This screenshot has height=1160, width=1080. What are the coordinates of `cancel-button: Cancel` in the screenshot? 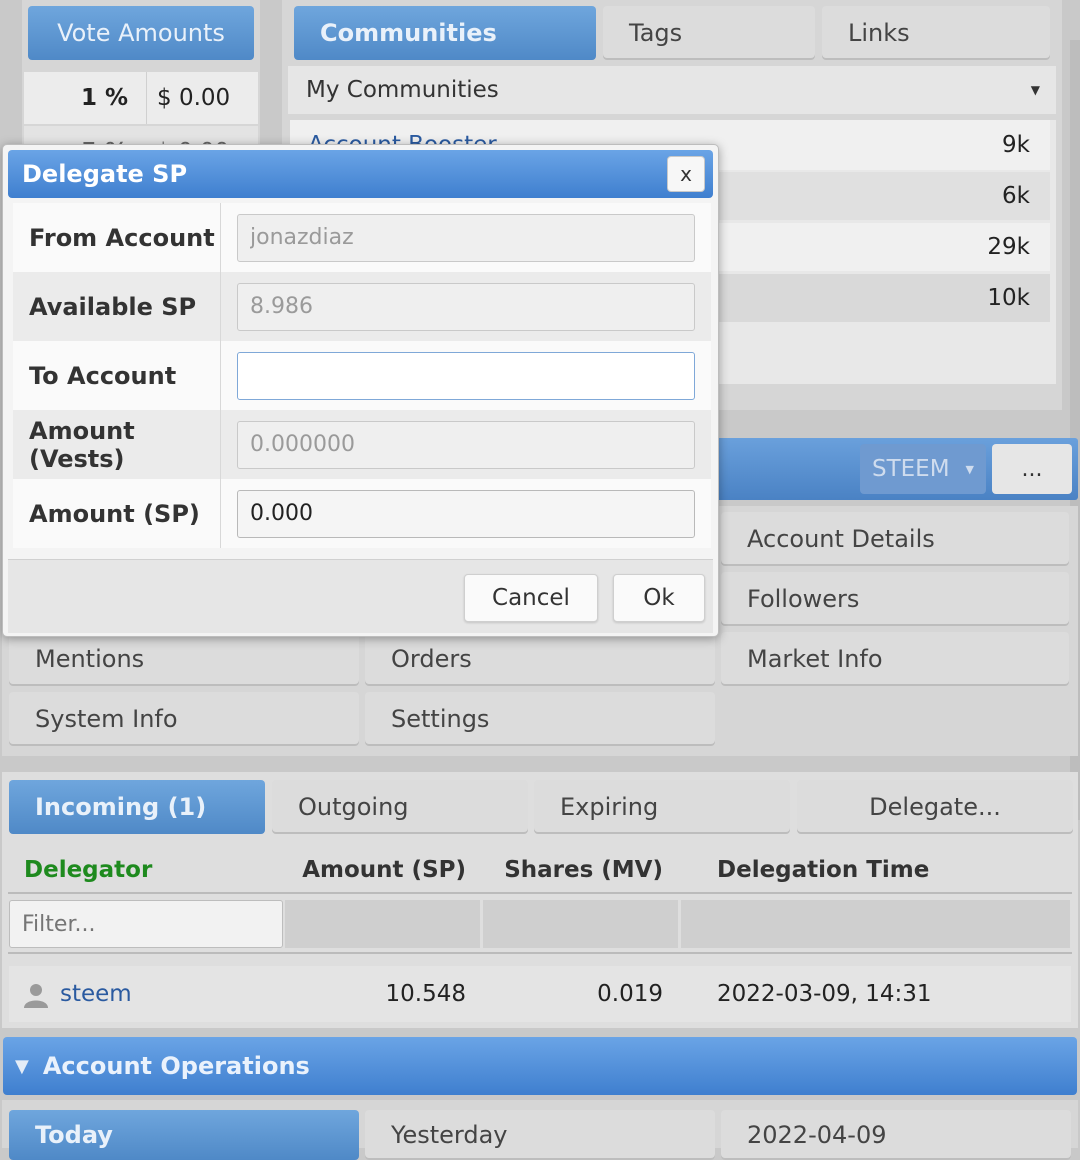 It's located at (531, 598).